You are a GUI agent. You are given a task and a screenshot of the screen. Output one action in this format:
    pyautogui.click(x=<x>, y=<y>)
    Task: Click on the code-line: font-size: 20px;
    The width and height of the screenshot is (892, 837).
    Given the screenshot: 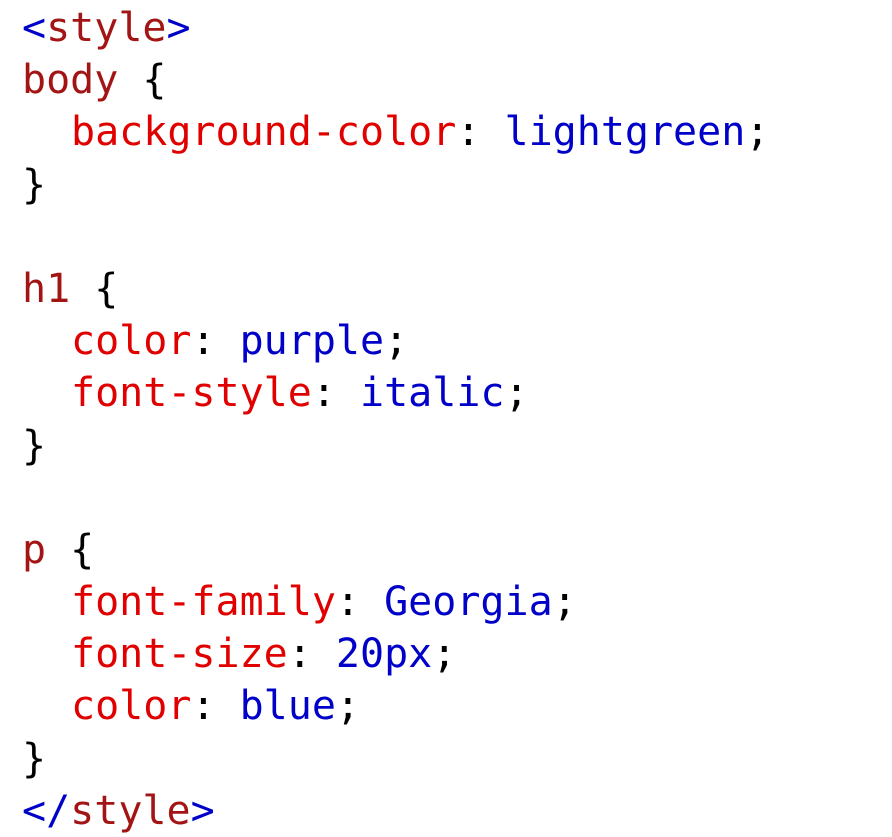 What is the action you would take?
    pyautogui.click(x=395, y=654)
    